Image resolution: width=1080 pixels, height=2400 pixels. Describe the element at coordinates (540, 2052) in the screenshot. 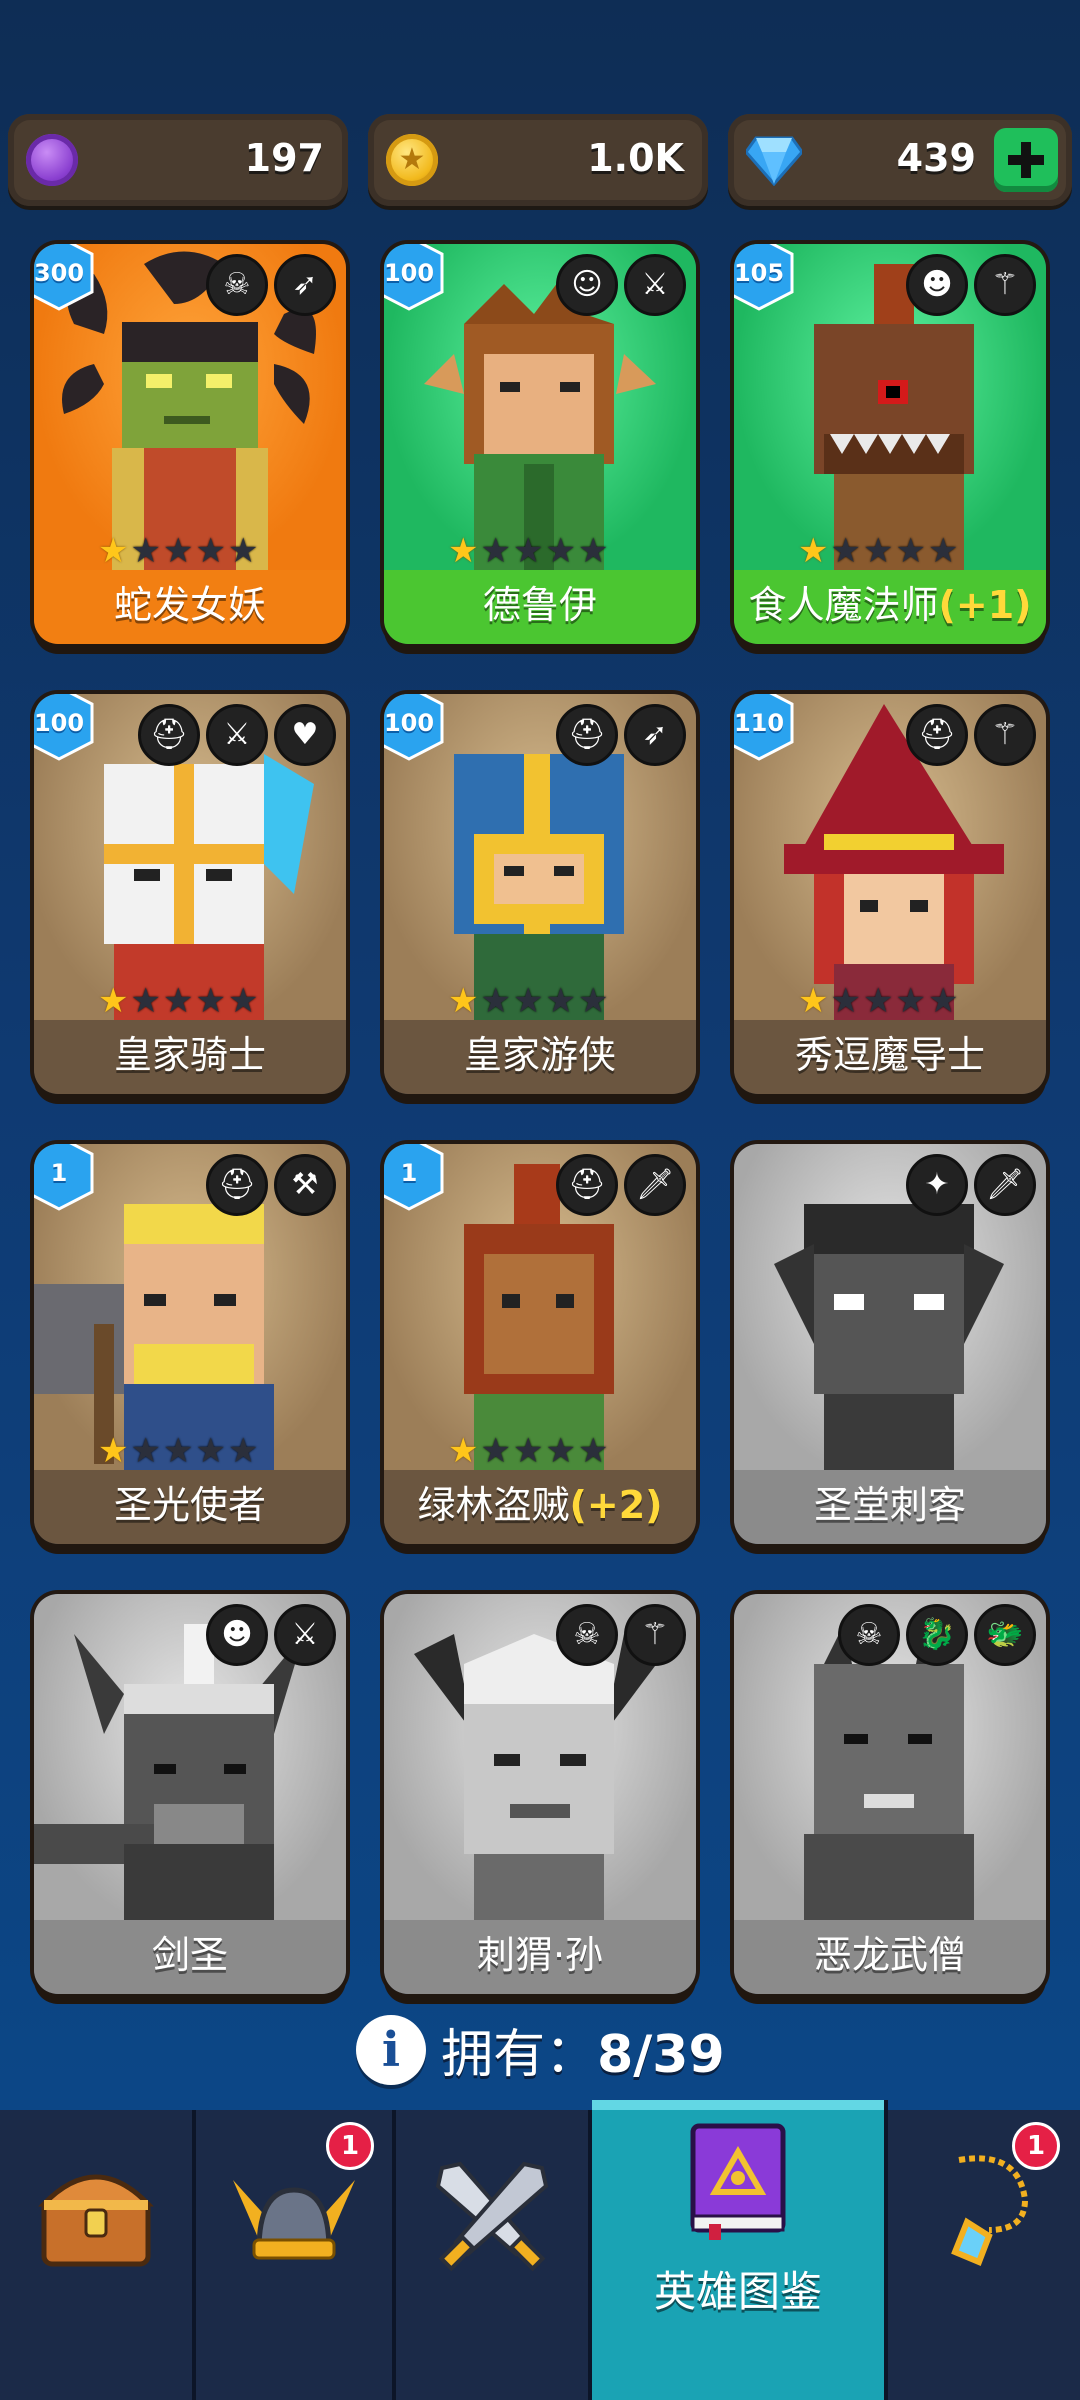

I see `owned-summary: i 拥有：8/39` at that location.